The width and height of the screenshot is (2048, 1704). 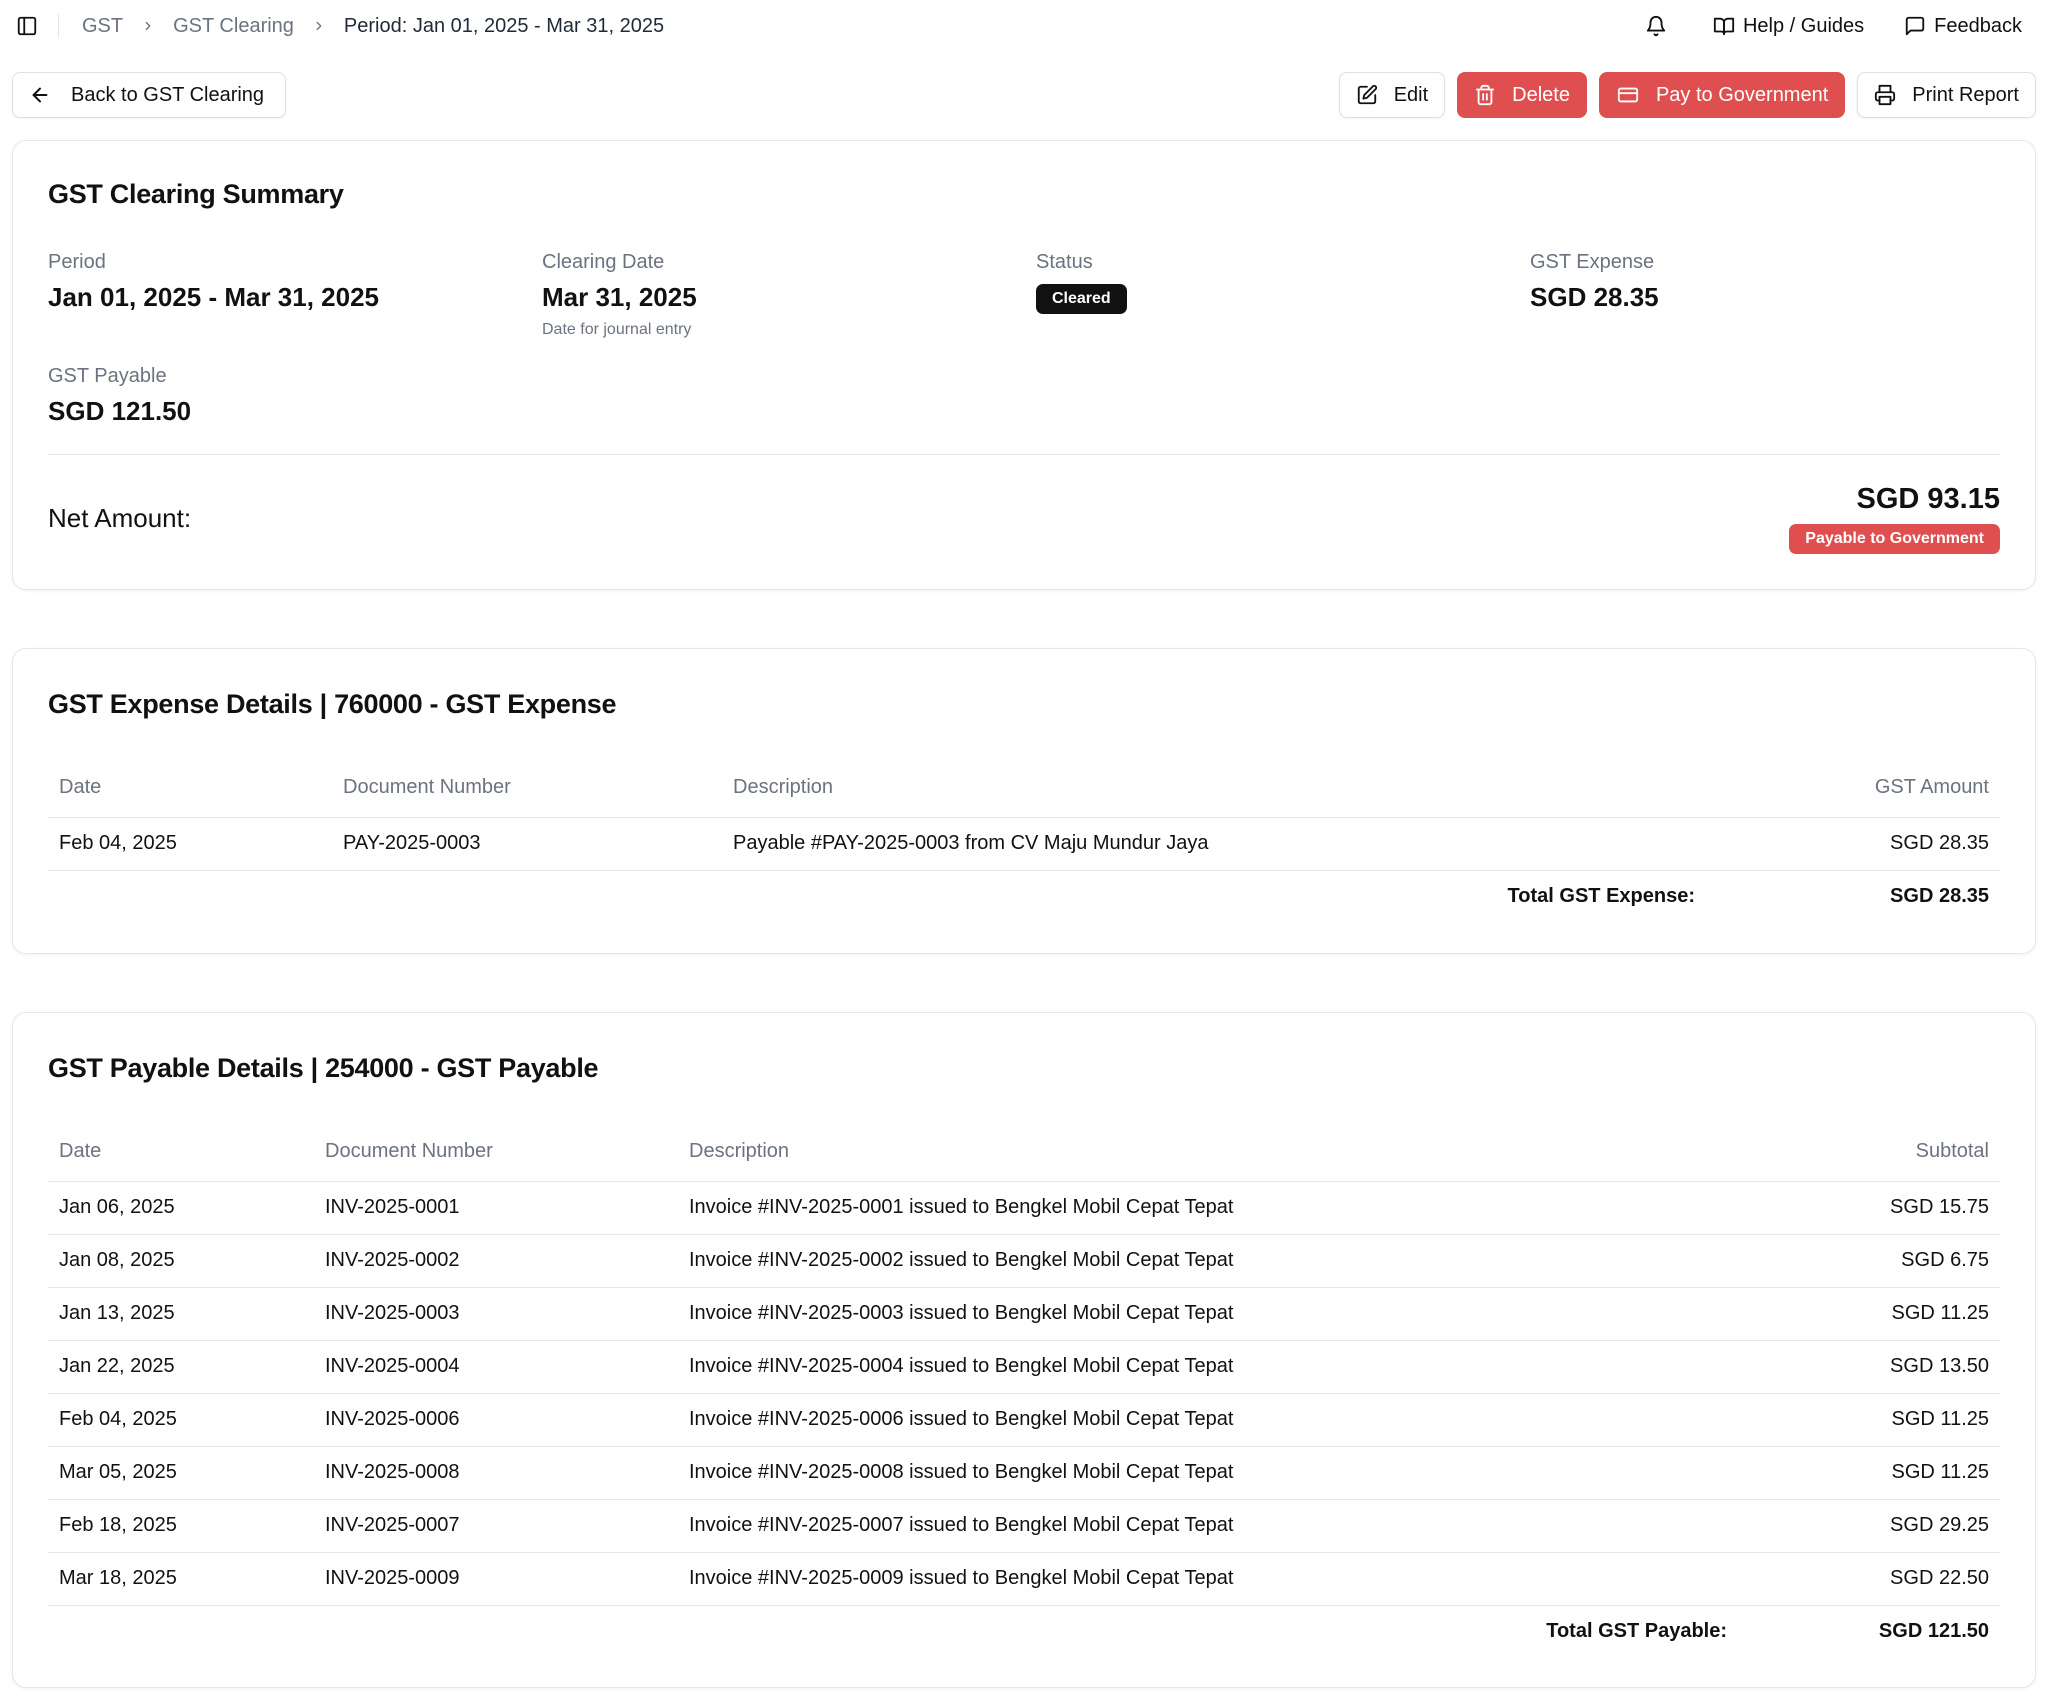 What do you see at coordinates (1628, 95) in the screenshot?
I see `credit-card-icon` at bounding box center [1628, 95].